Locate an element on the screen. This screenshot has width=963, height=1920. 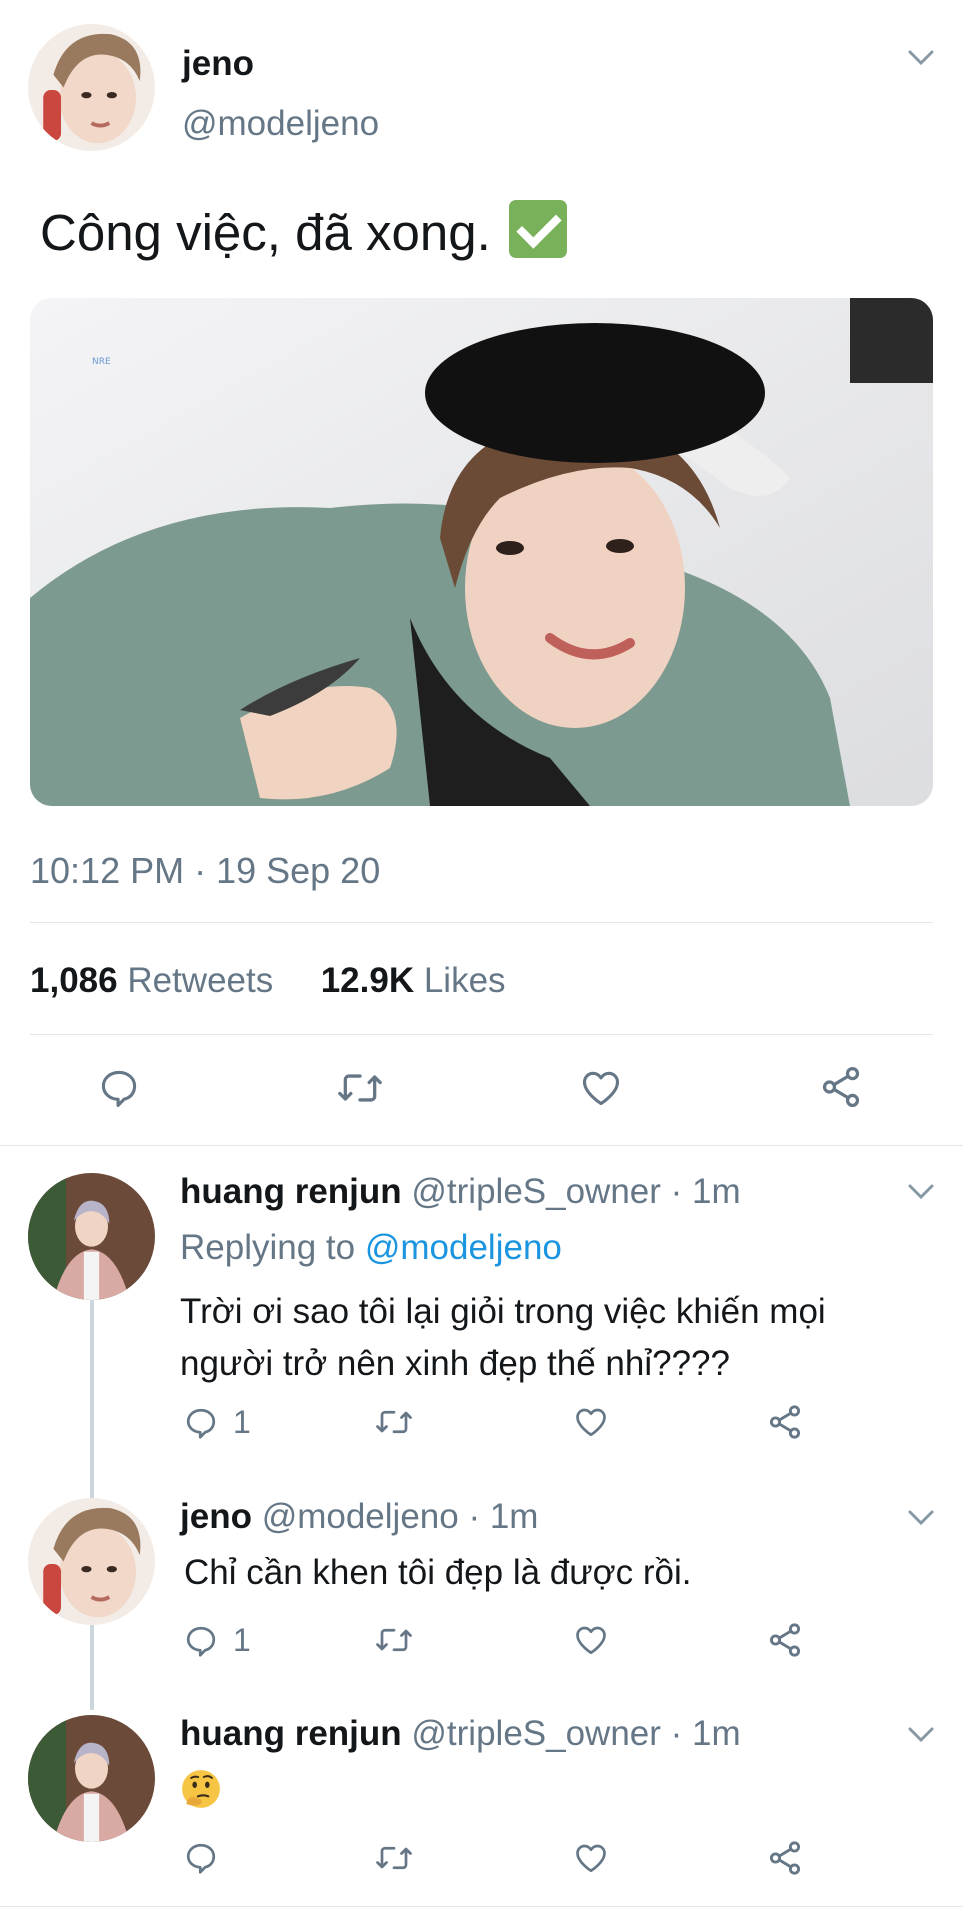
like-label: Likes is located at coordinates (464, 980).